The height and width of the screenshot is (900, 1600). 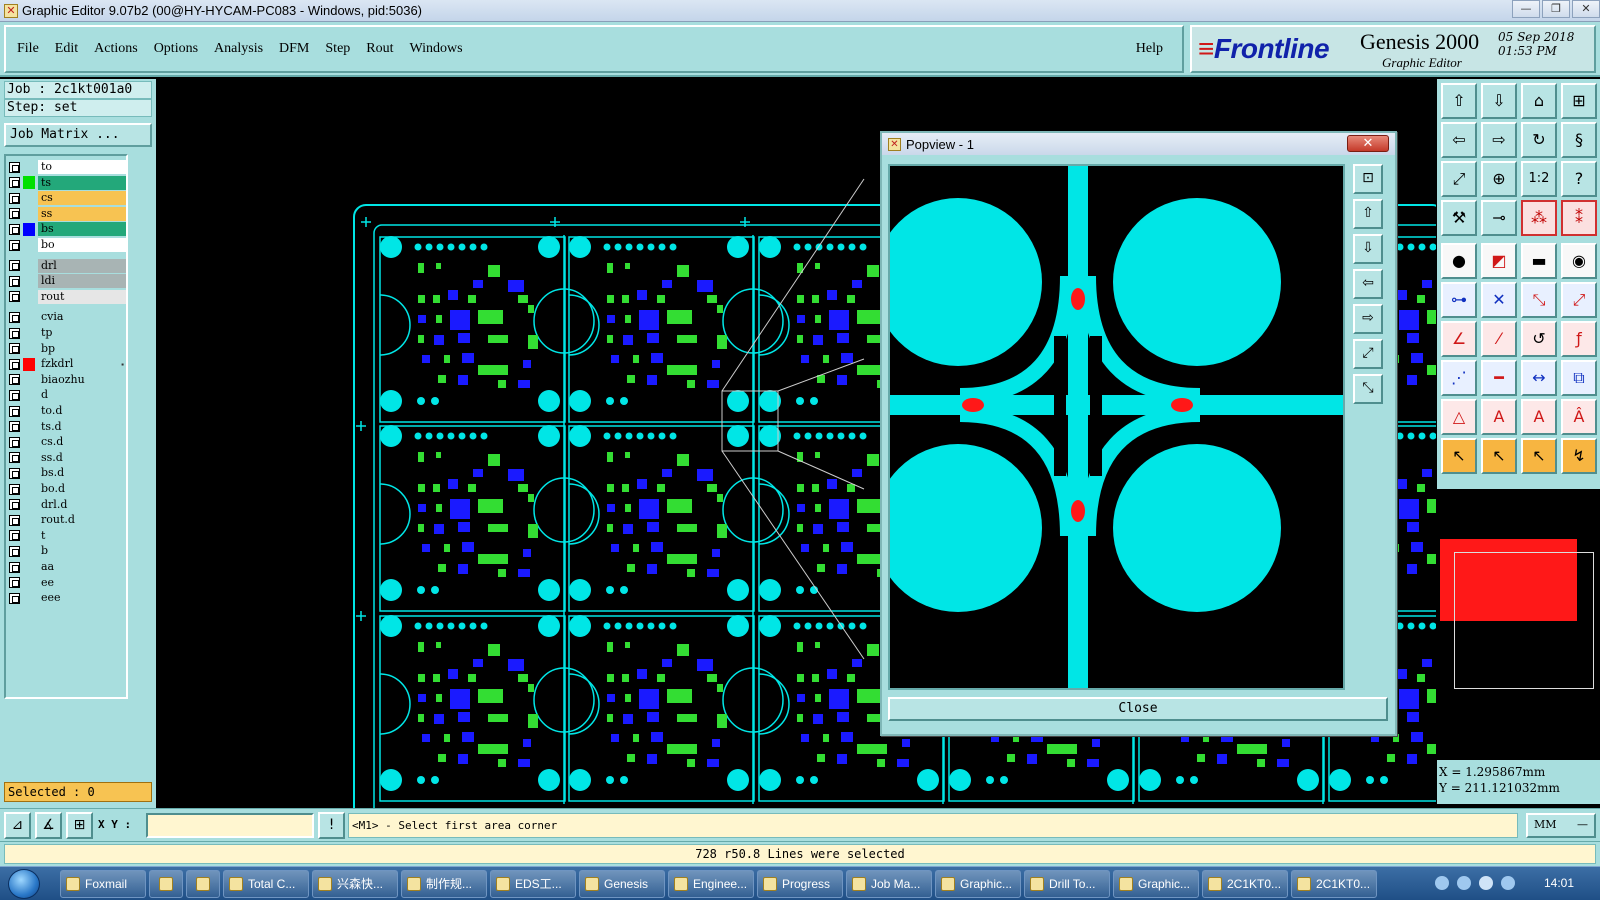 What do you see at coordinates (294, 49) in the screenshot?
I see `menu-dfm: DFM` at bounding box center [294, 49].